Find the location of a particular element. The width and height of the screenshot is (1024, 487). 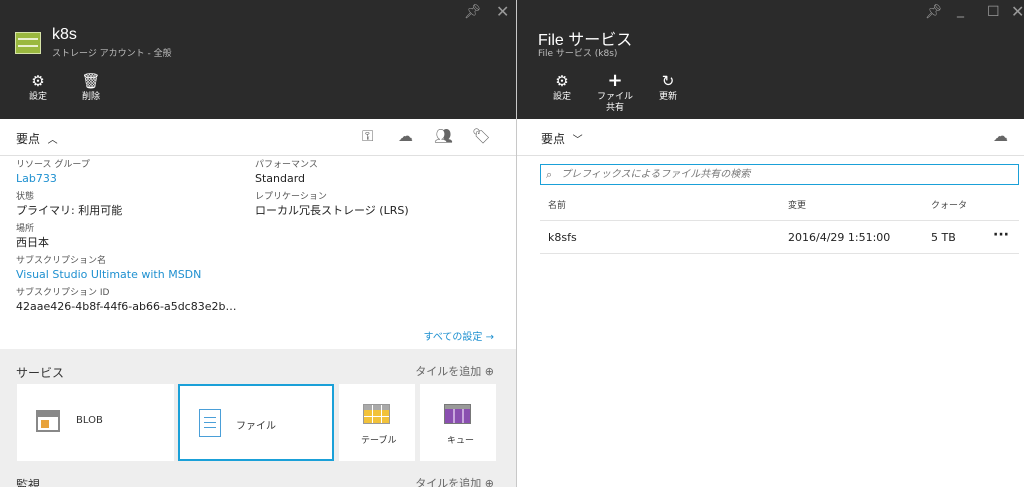

essentials-toggle: 要点 ﹀ is located at coordinates (562, 138).